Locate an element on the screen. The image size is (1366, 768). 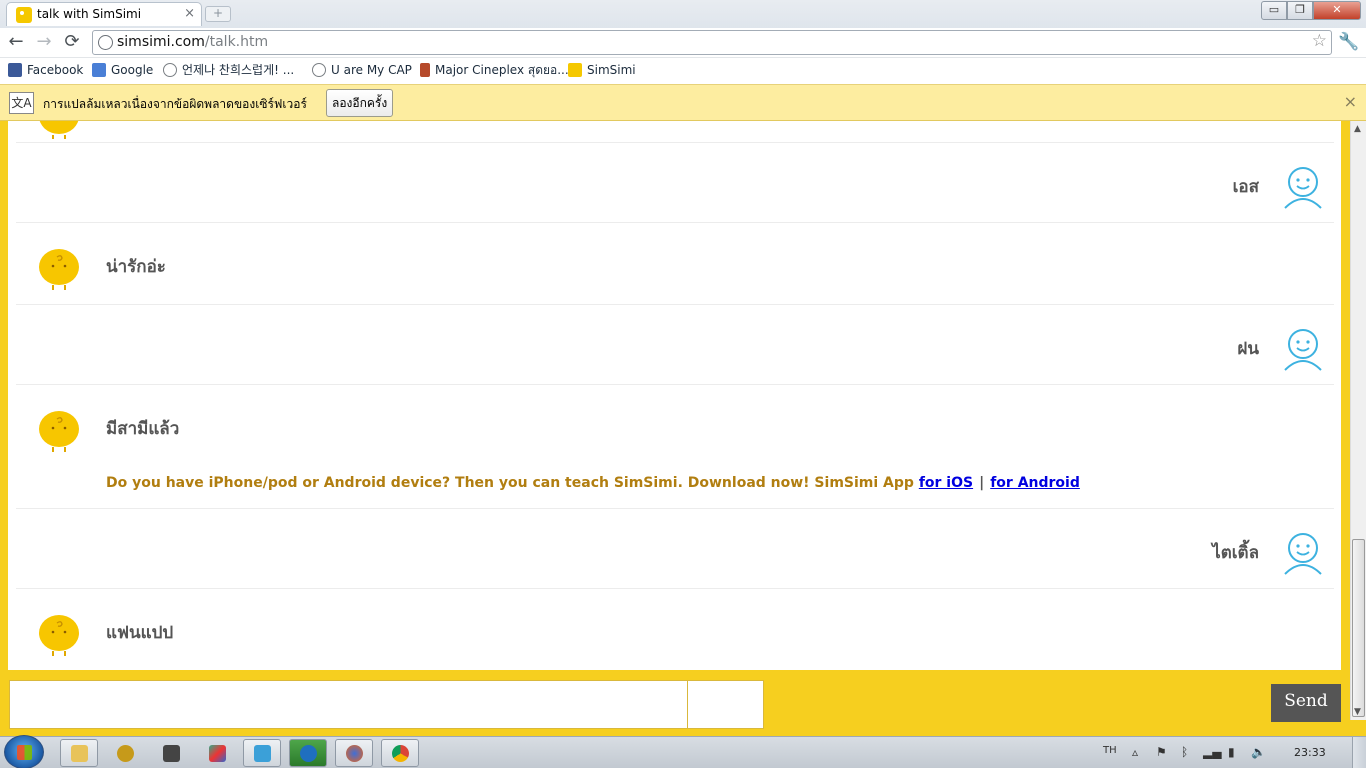
retry-translate-button: ลองอีกครั้ง is located at coordinates (360, 103).